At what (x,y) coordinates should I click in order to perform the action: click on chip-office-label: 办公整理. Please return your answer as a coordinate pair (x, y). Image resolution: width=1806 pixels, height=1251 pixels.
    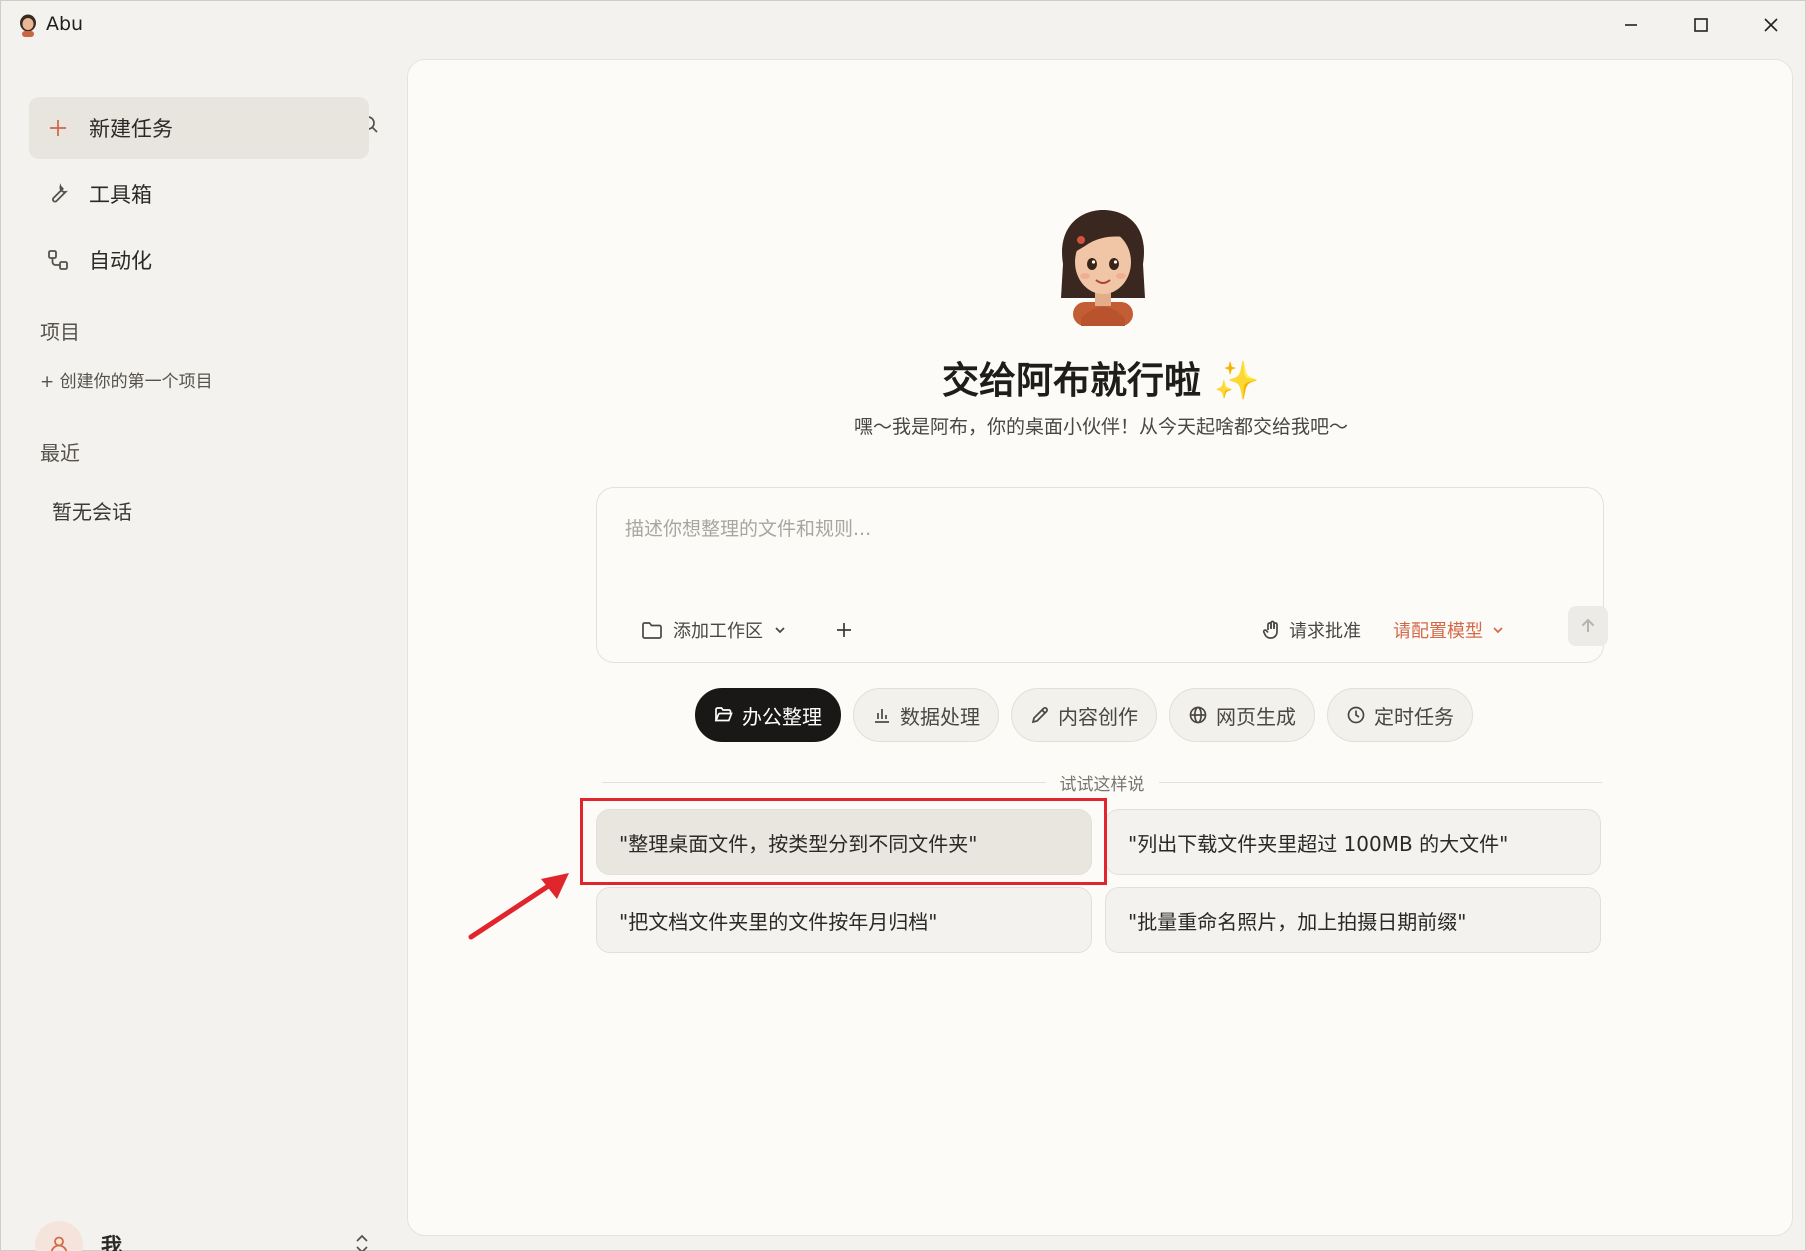
    Looking at the image, I should click on (782, 716).